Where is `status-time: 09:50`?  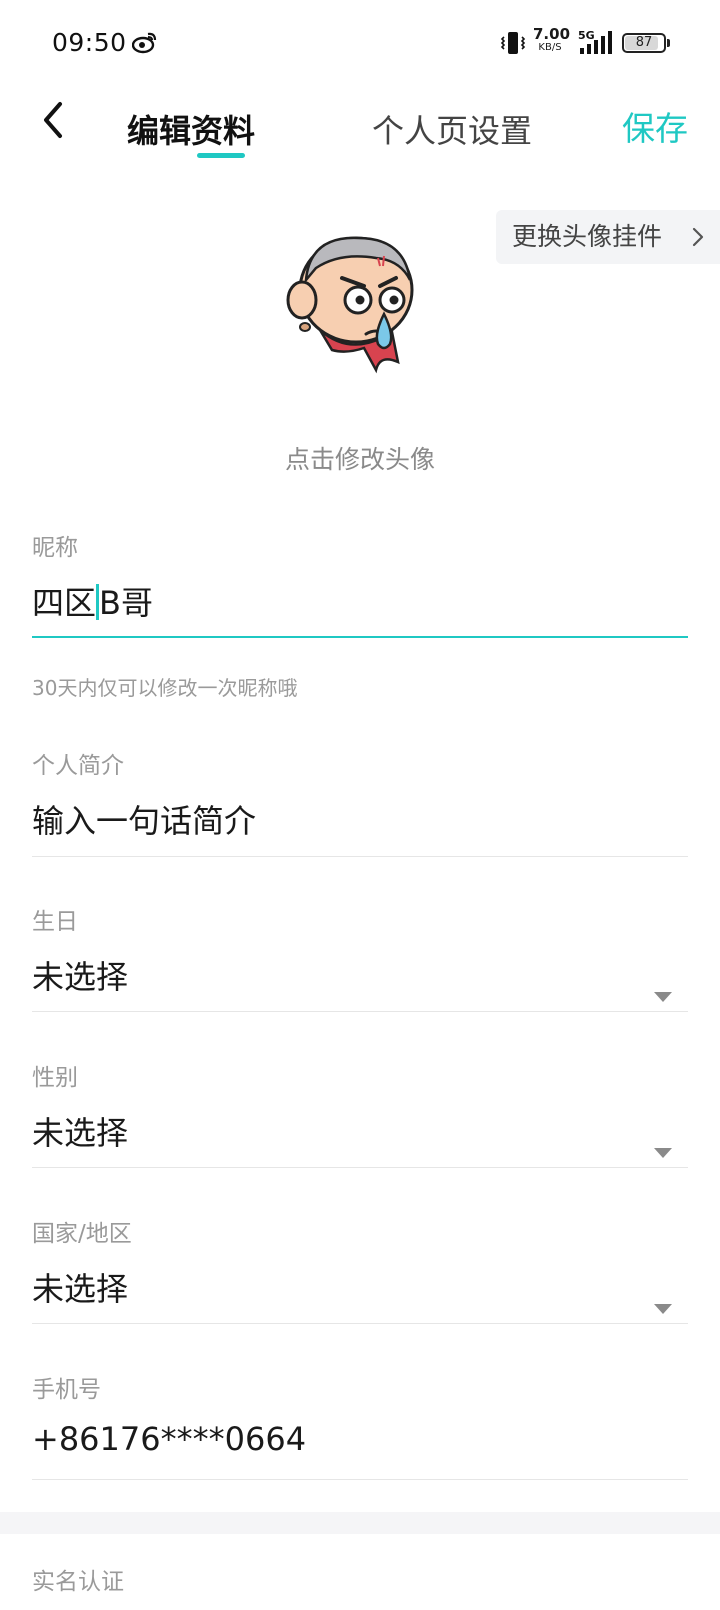 status-time: 09:50 is located at coordinates (89, 42).